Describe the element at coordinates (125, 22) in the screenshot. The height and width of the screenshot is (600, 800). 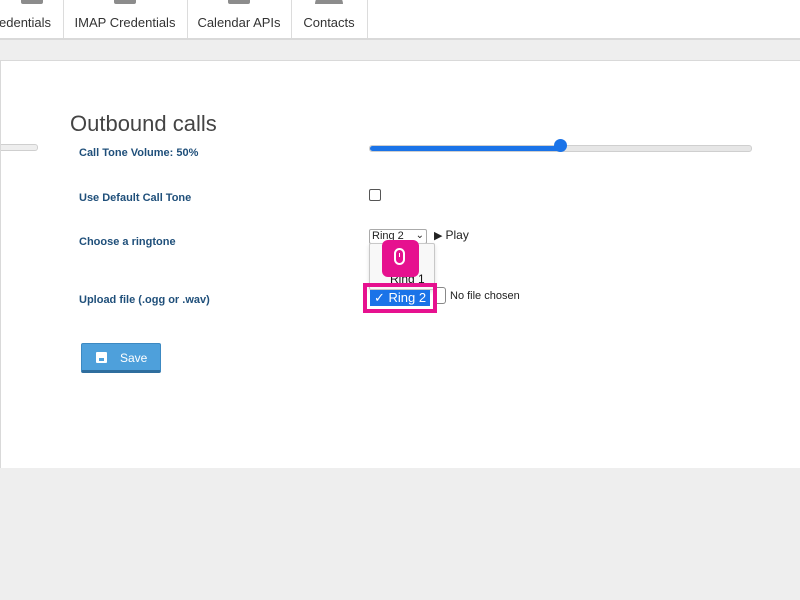
I see `tab-label: IMAP Credentials` at that location.